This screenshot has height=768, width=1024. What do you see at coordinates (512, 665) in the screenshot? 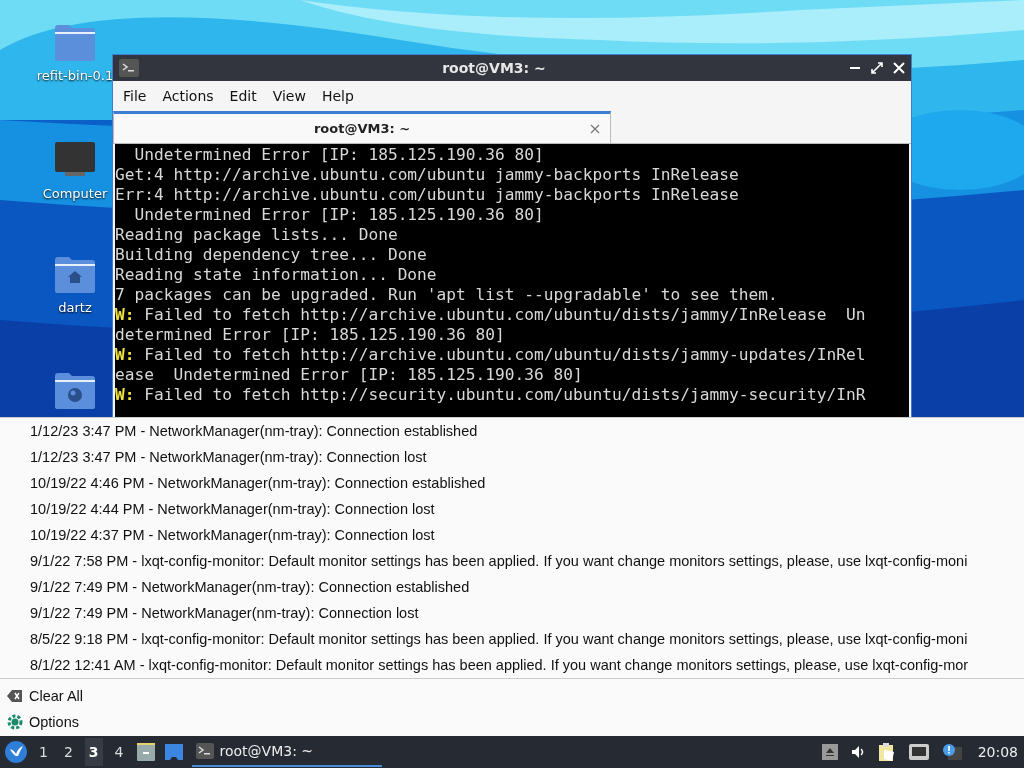
I see `notification-item: 8/1/22 12:41 AM - lxqt-config-monitor: Default monitor settings has been applied. If you want change monitors settings, please, use lxqt-config-mor` at bounding box center [512, 665].